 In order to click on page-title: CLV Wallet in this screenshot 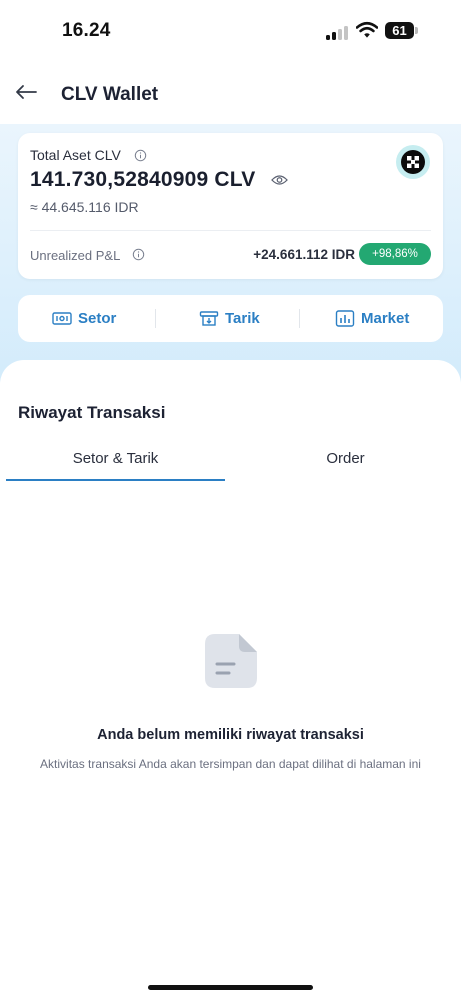, I will do `click(110, 94)`.